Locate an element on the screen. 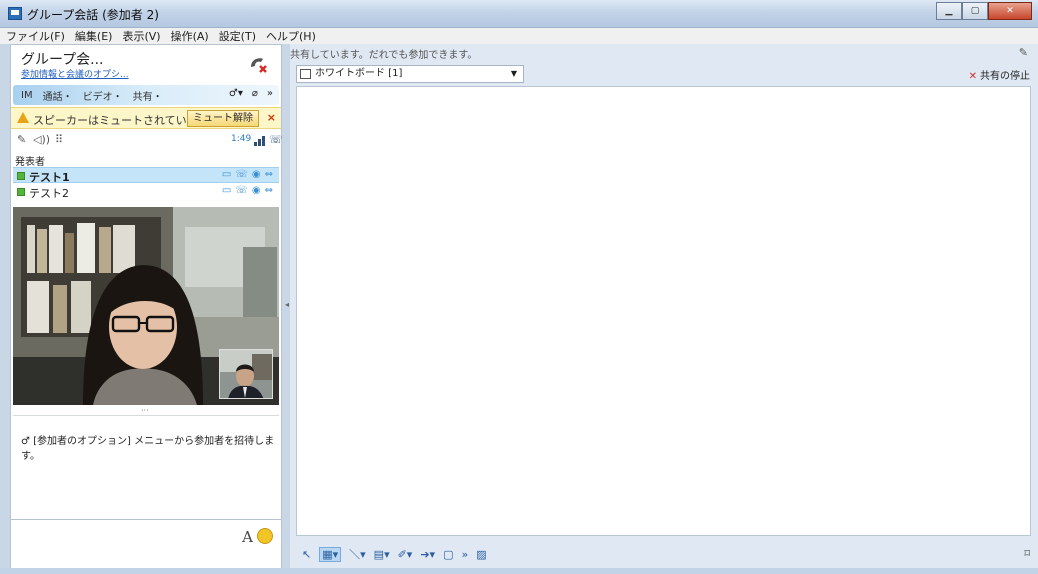 This screenshot has height=574, width=1038. menu-help: ヘルプ(H) is located at coordinates (291, 36).